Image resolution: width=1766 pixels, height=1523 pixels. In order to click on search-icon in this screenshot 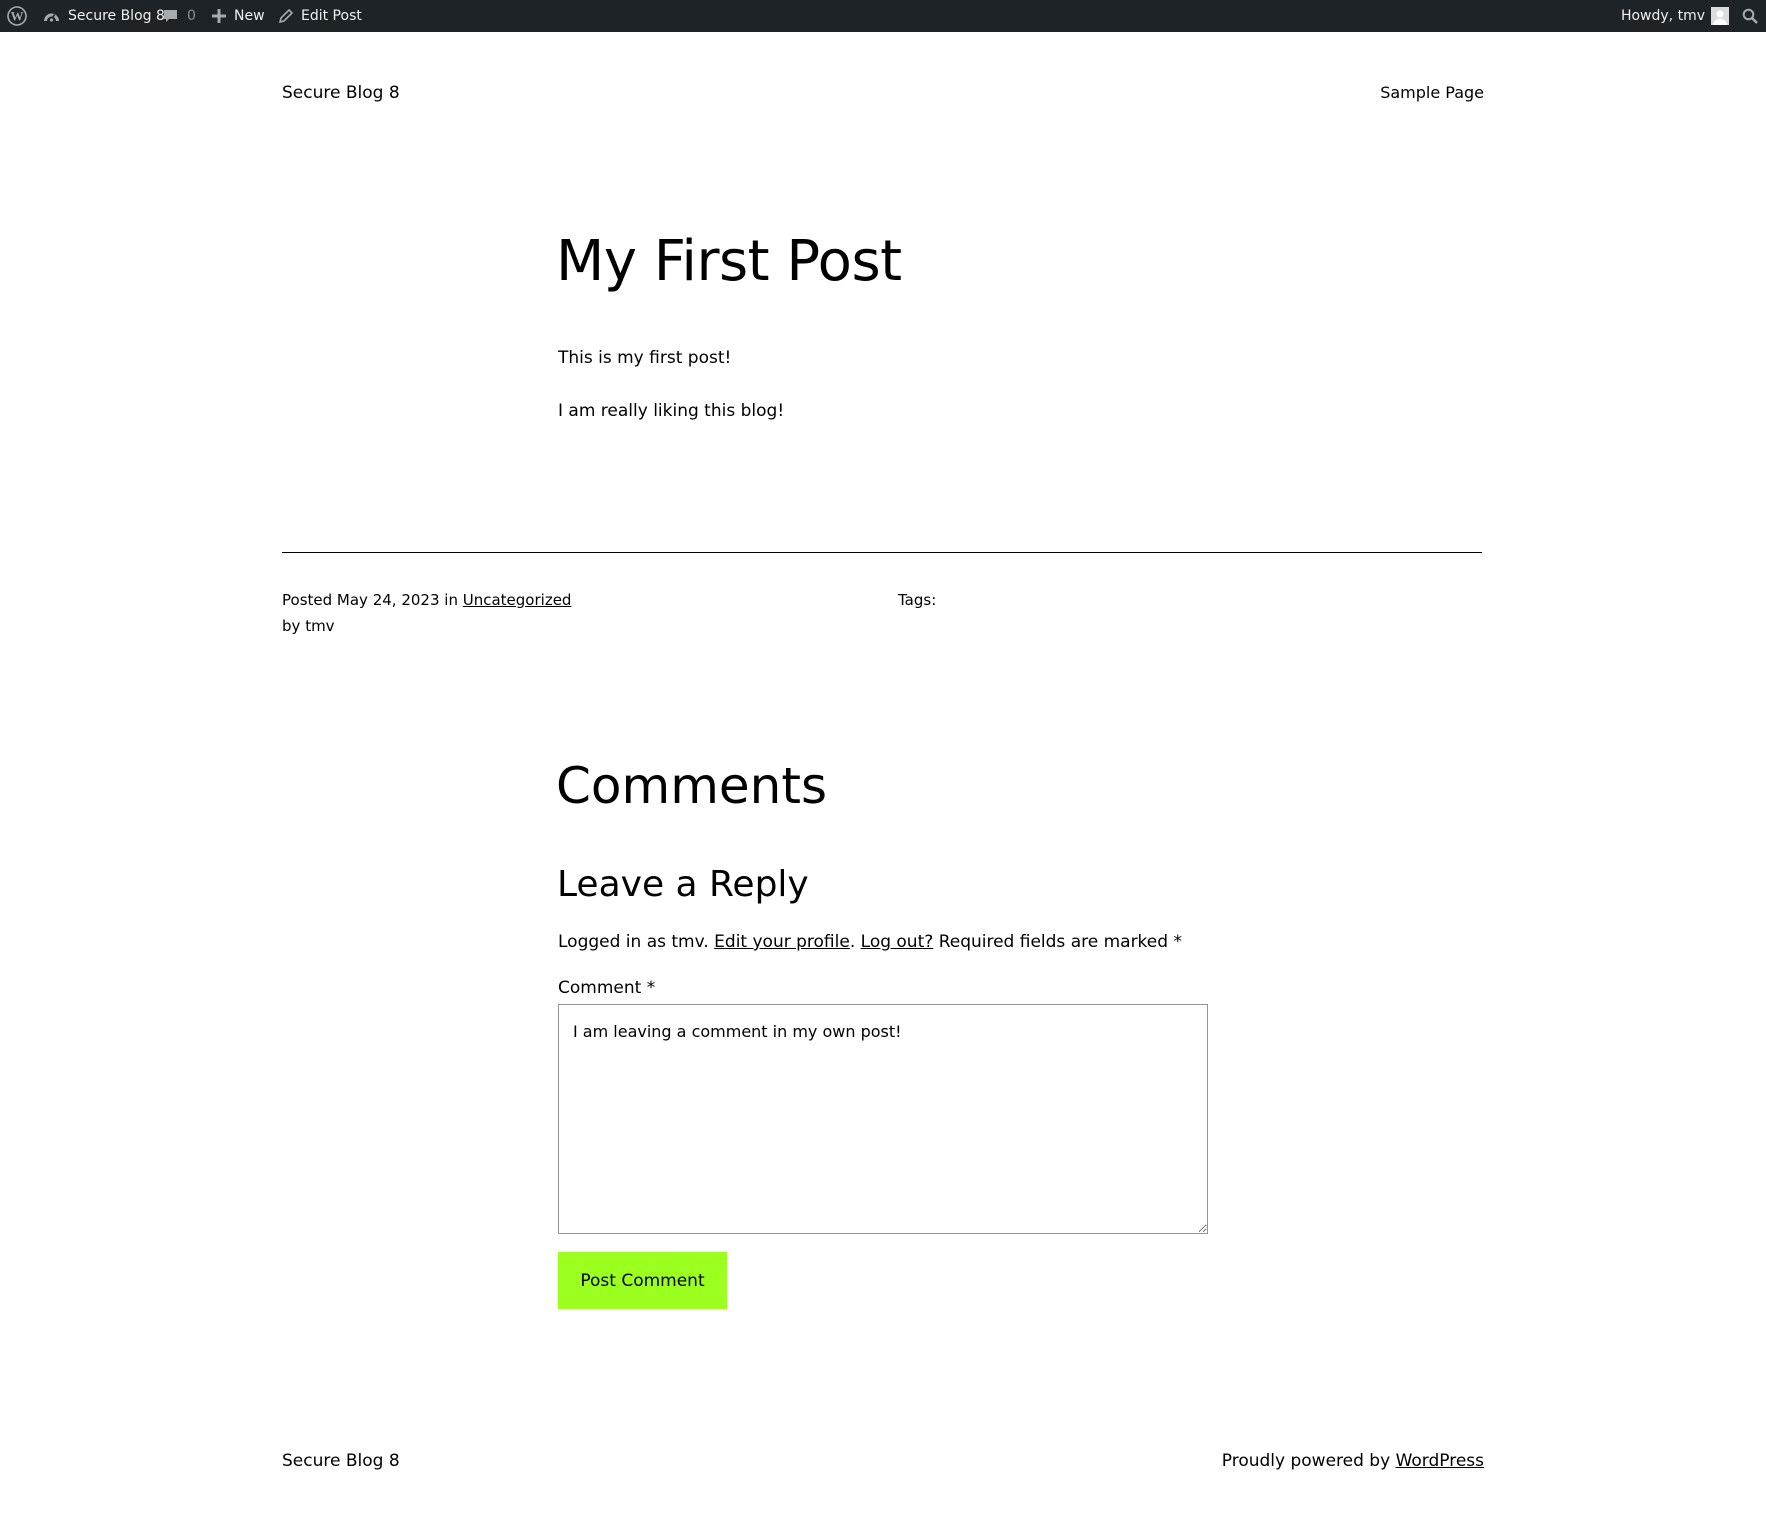, I will do `click(1750, 16)`.